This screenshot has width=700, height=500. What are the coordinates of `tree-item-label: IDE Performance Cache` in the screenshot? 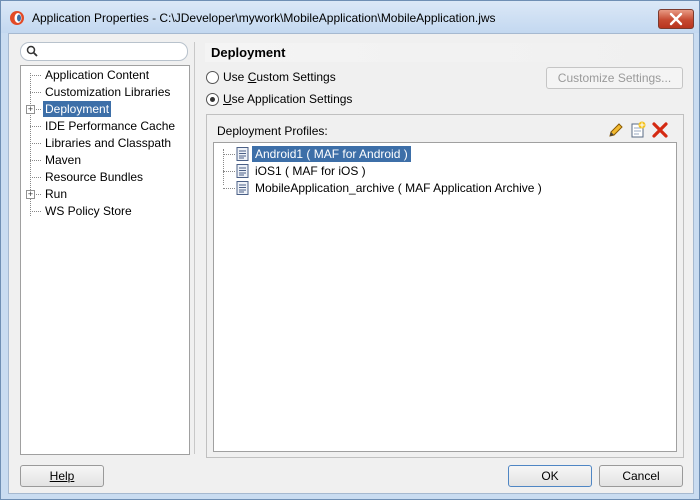 It's located at (110, 126).